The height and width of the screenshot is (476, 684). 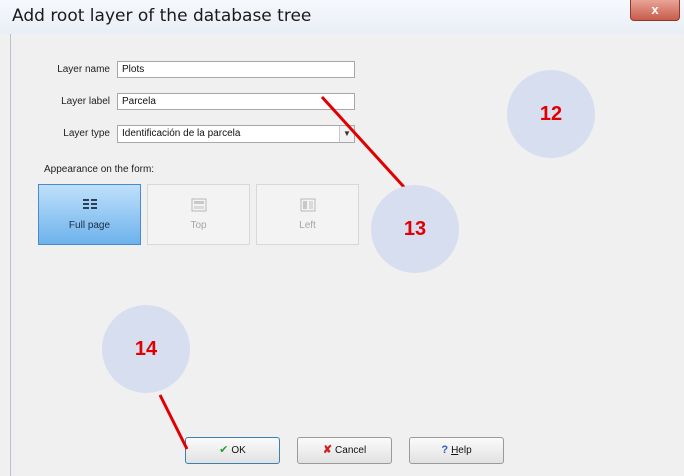 I want to click on annotation-bubble-14: 14, so click(x=146, y=349).